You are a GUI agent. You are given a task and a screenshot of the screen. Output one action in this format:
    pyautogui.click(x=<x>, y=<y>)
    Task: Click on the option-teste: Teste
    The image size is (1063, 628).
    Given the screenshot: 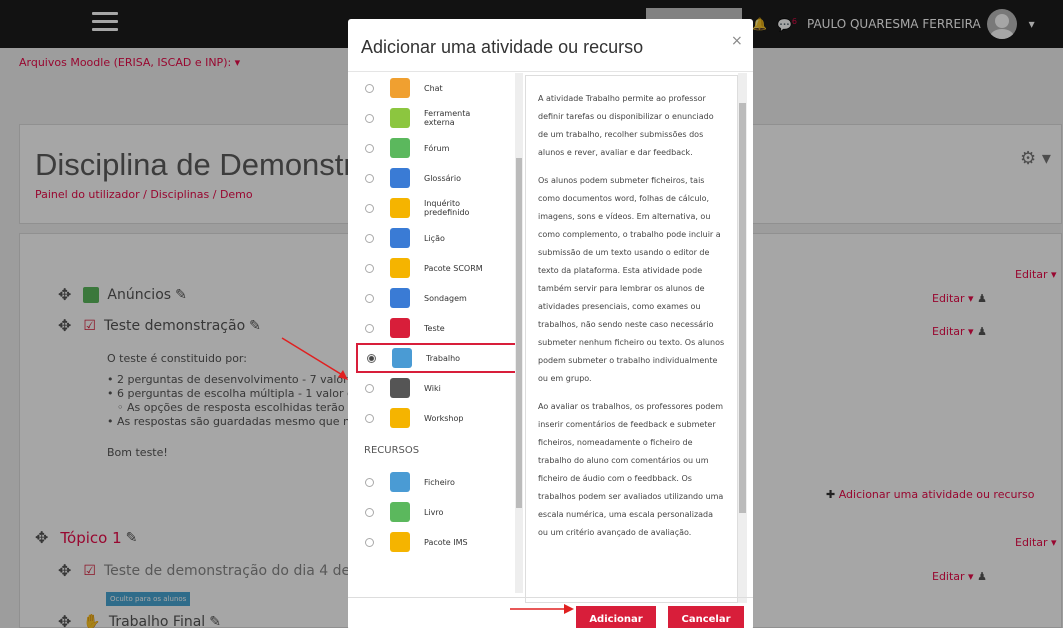 What is the action you would take?
    pyautogui.click(x=439, y=328)
    